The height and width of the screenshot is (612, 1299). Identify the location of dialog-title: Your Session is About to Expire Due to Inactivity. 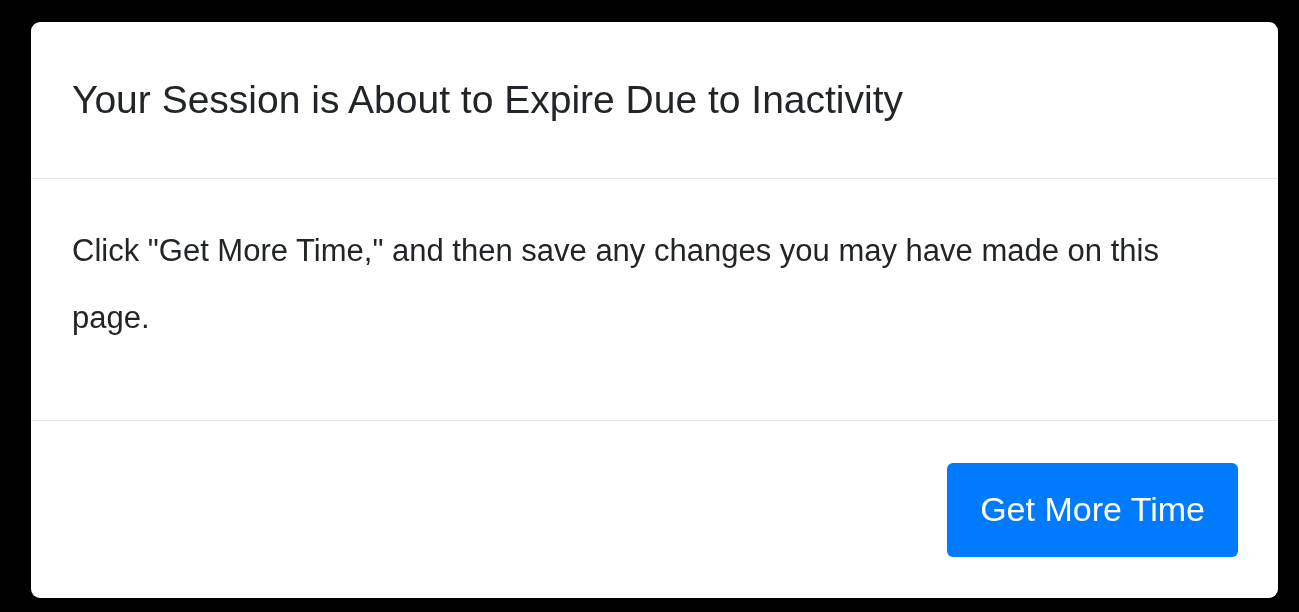
(488, 100).